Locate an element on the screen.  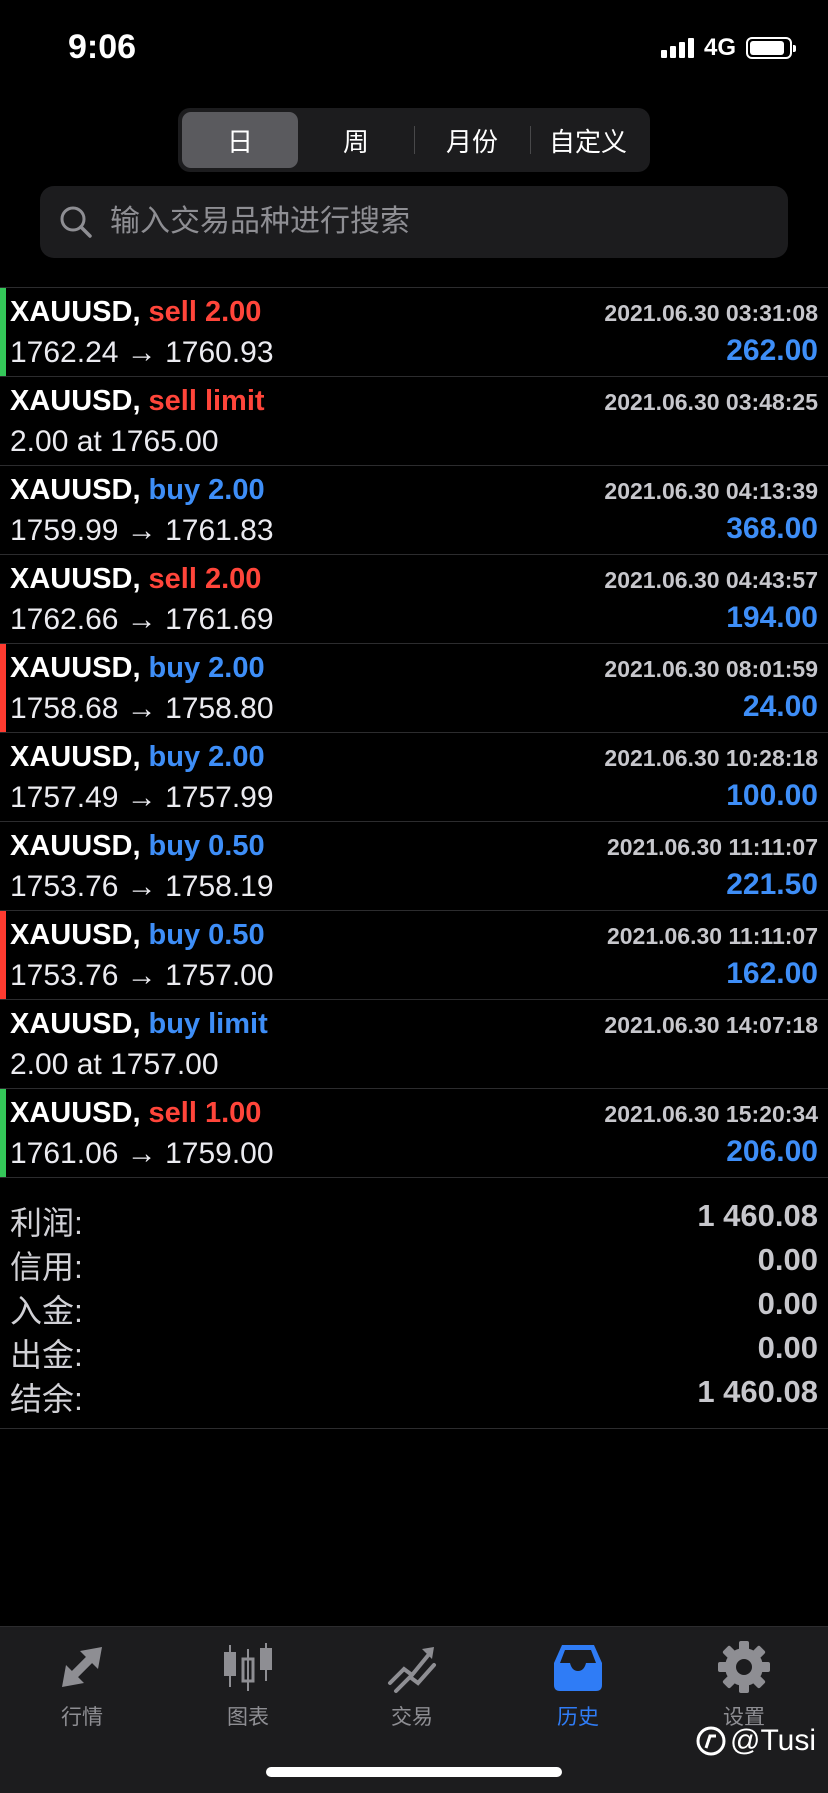
weibo-logo-icon is located at coordinates (711, 1741).